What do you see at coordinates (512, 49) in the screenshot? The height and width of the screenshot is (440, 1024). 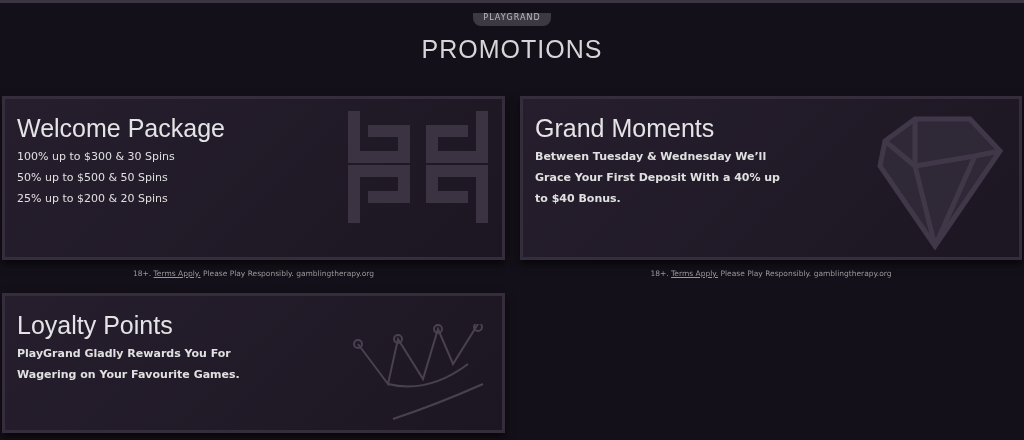 I see `page-title: PROMOTIONS` at bounding box center [512, 49].